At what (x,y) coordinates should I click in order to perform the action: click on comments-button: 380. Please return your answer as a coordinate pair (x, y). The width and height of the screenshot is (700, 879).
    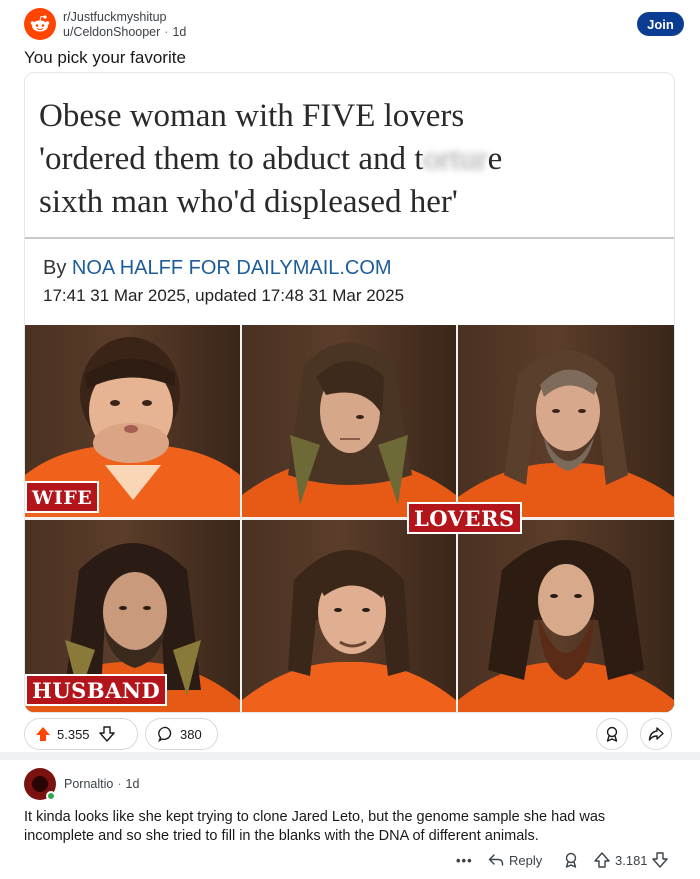
    Looking at the image, I should click on (181, 734).